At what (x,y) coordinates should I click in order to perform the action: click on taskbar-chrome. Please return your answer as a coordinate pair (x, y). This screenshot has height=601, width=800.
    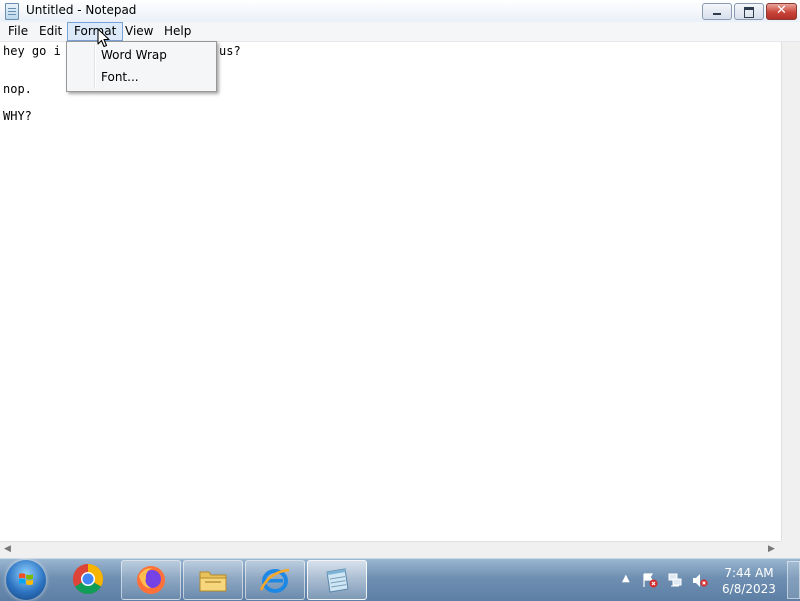
    Looking at the image, I should click on (88, 579).